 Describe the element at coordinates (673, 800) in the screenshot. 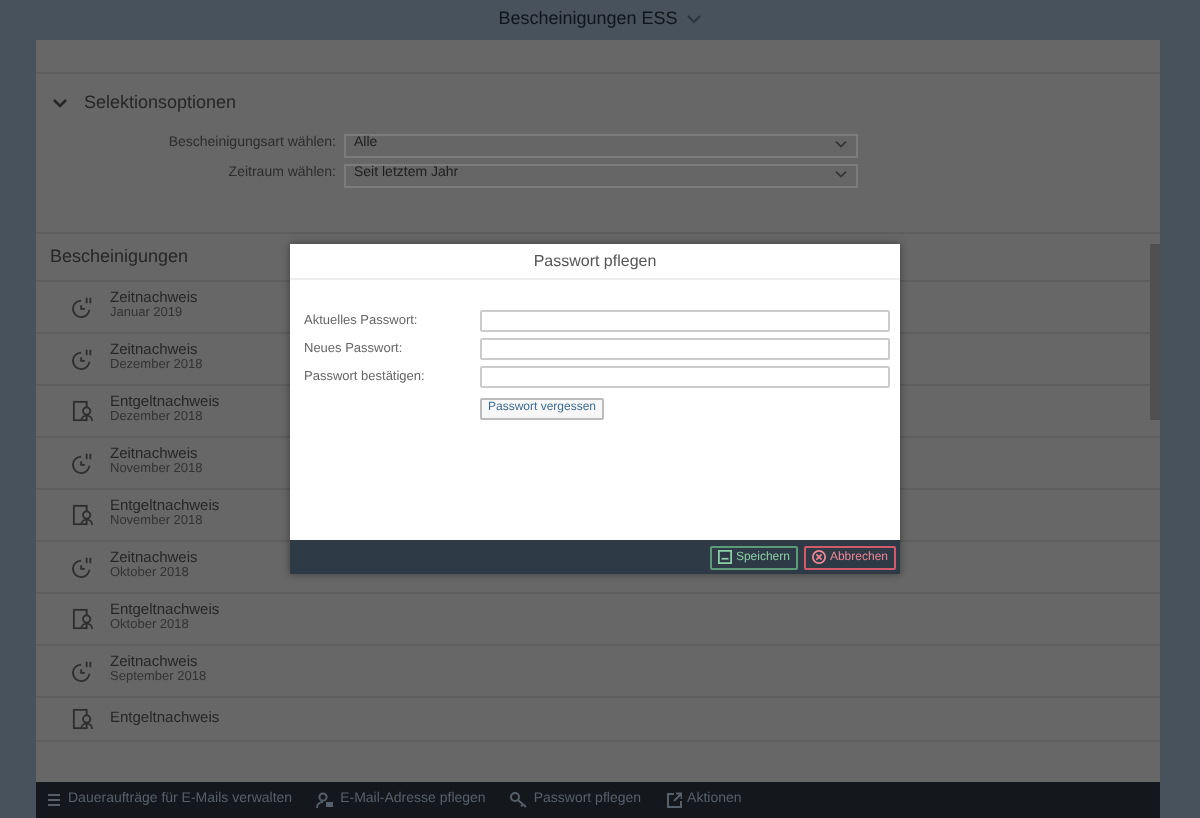

I see `share-icon` at that location.